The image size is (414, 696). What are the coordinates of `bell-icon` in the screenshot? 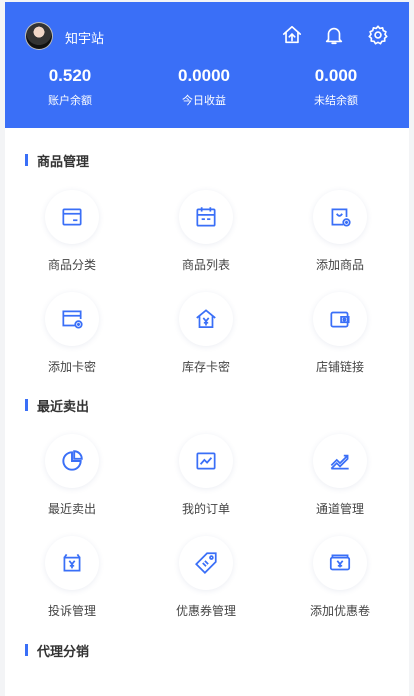 It's located at (334, 35).